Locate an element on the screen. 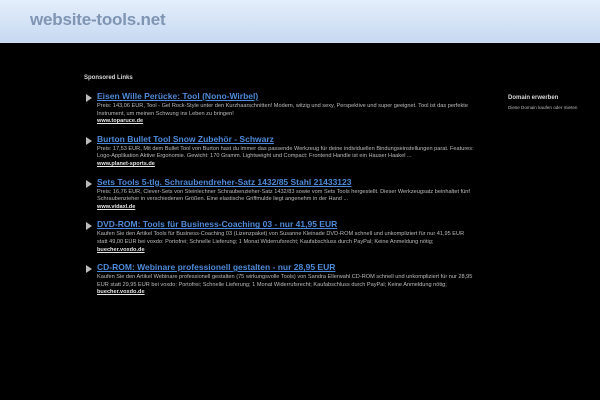  ad-url-link: www.planet-sports.de is located at coordinates (285, 165).